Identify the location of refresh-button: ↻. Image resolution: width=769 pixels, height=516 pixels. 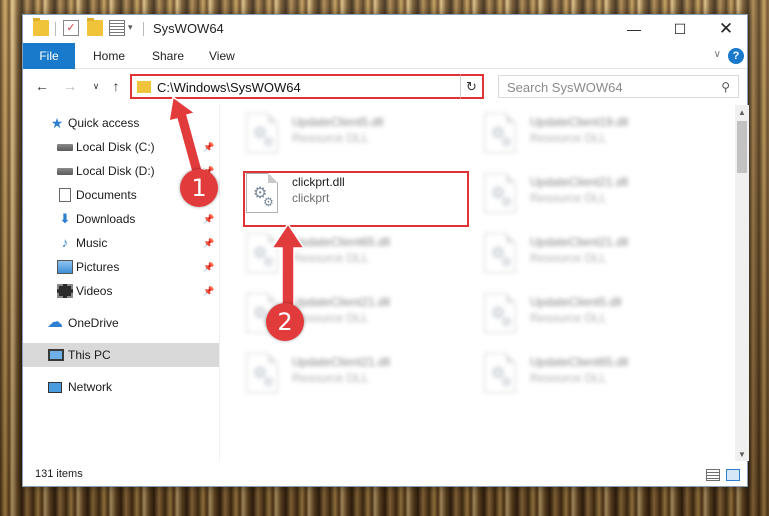
(472, 86).